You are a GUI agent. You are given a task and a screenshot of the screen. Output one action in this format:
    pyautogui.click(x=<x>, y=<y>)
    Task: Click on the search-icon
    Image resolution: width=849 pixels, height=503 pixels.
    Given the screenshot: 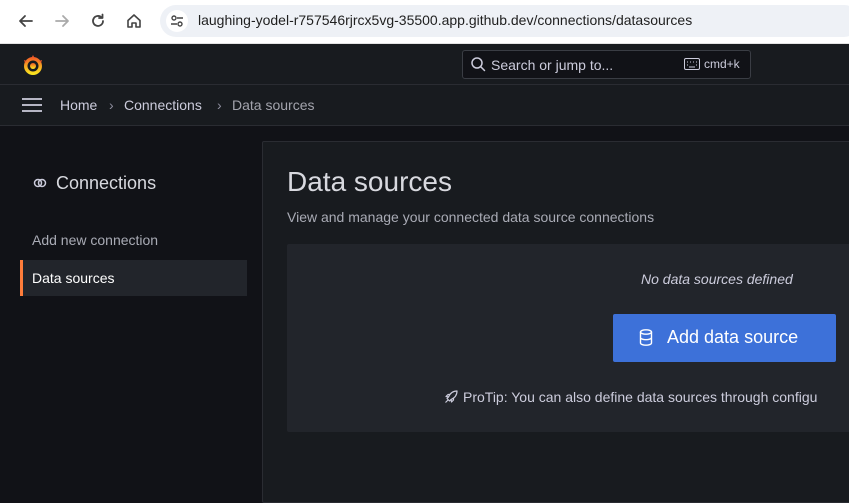 What is the action you would take?
    pyautogui.click(x=478, y=64)
    